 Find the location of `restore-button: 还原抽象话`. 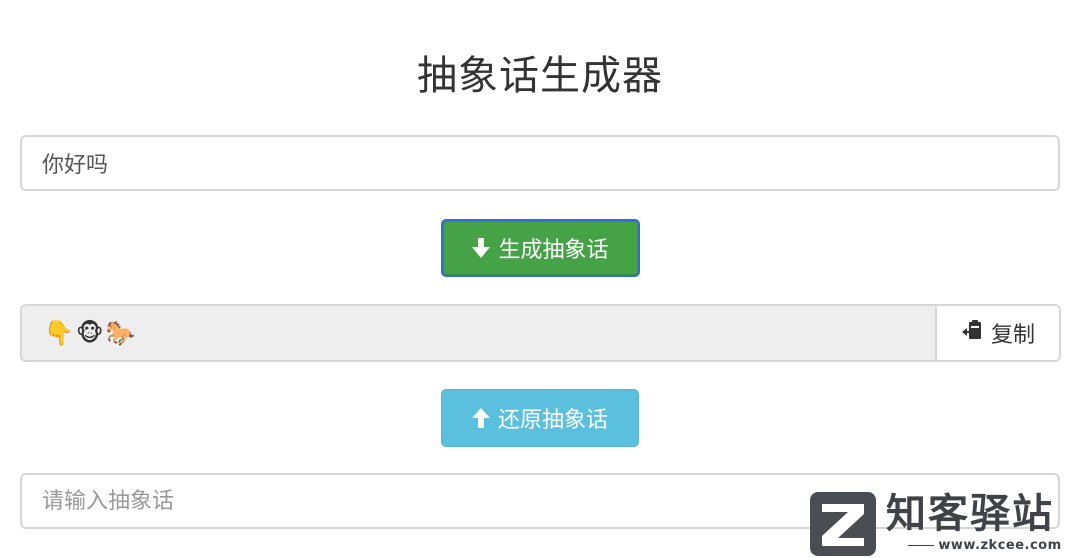

restore-button: 还原抽象话 is located at coordinates (540, 418).